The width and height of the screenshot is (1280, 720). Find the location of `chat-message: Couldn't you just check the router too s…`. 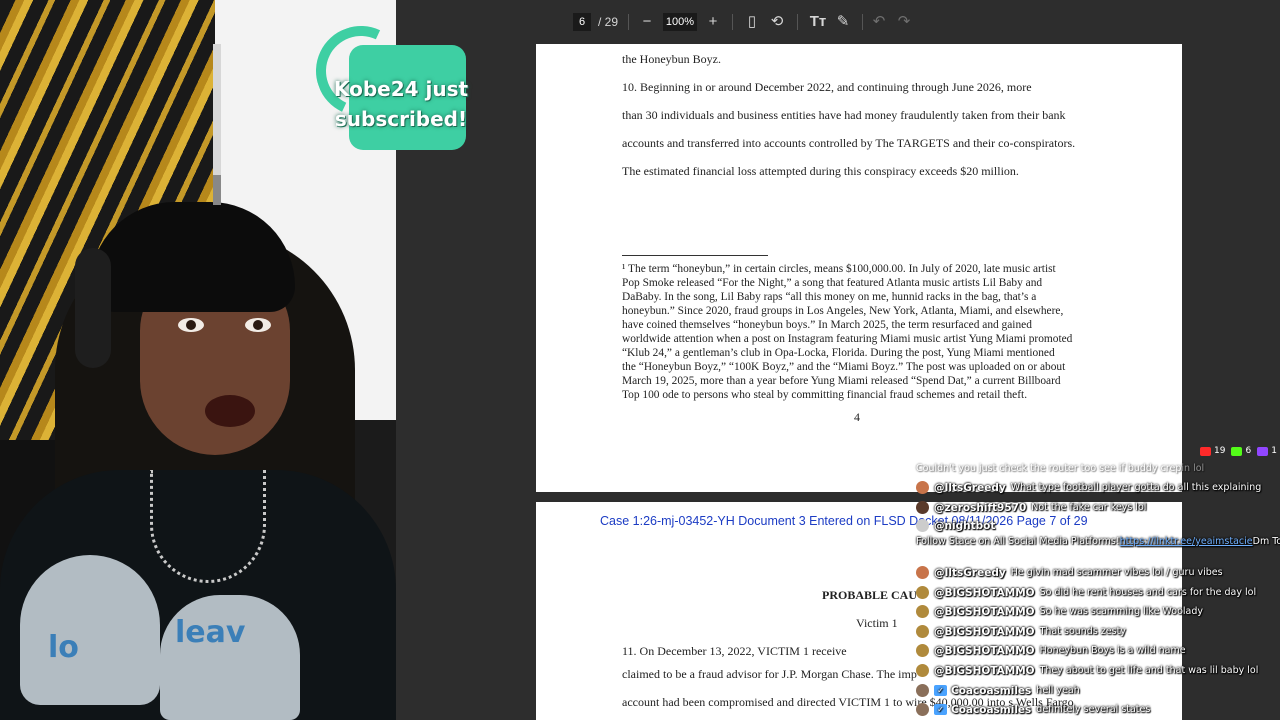

chat-message: Couldn't you just check the router too s… is located at coordinates (1060, 468).